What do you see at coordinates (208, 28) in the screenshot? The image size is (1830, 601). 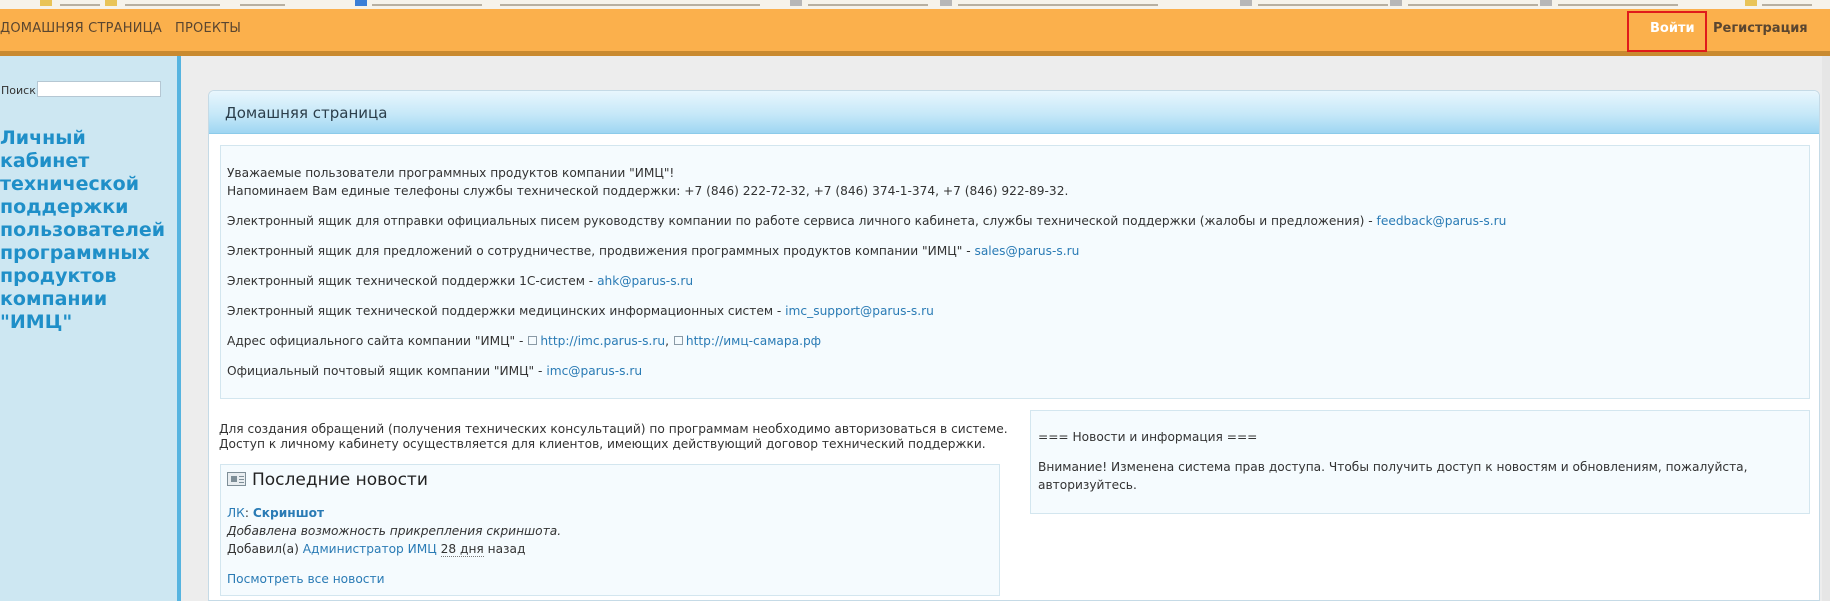 I see `nav-projects-link: ПРОЕКТЫ` at bounding box center [208, 28].